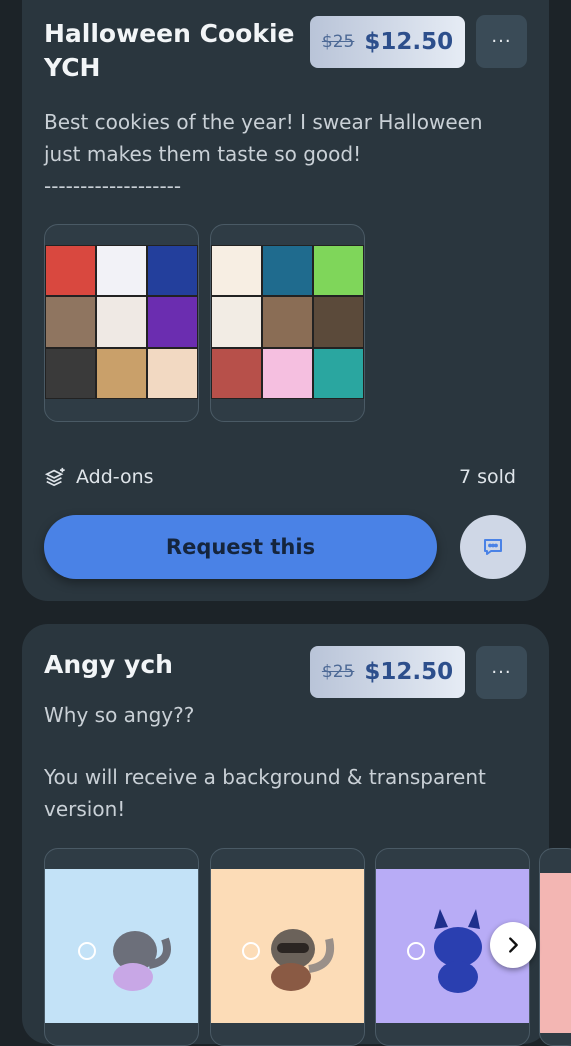 The width and height of the screenshot is (571, 1046). What do you see at coordinates (203, 154) in the screenshot?
I see `description-line: just makes them taste so good!` at bounding box center [203, 154].